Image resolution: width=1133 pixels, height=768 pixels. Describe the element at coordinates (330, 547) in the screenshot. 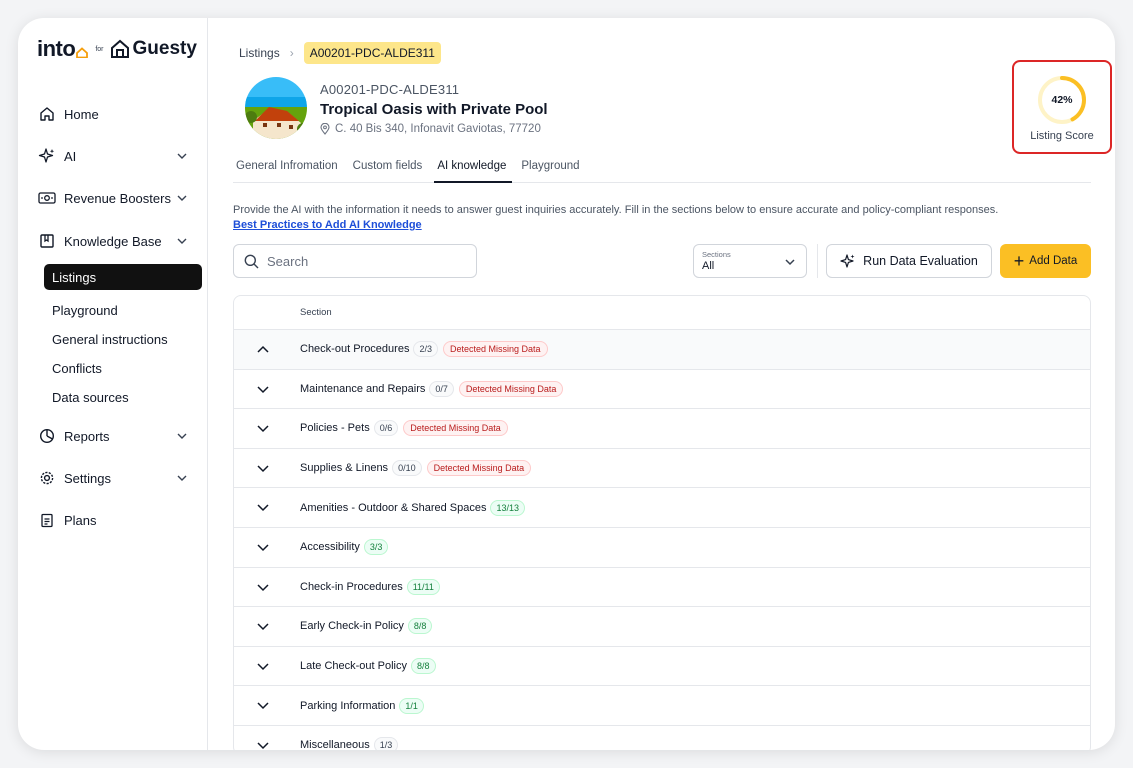

I see `section-name: Accessibility` at that location.